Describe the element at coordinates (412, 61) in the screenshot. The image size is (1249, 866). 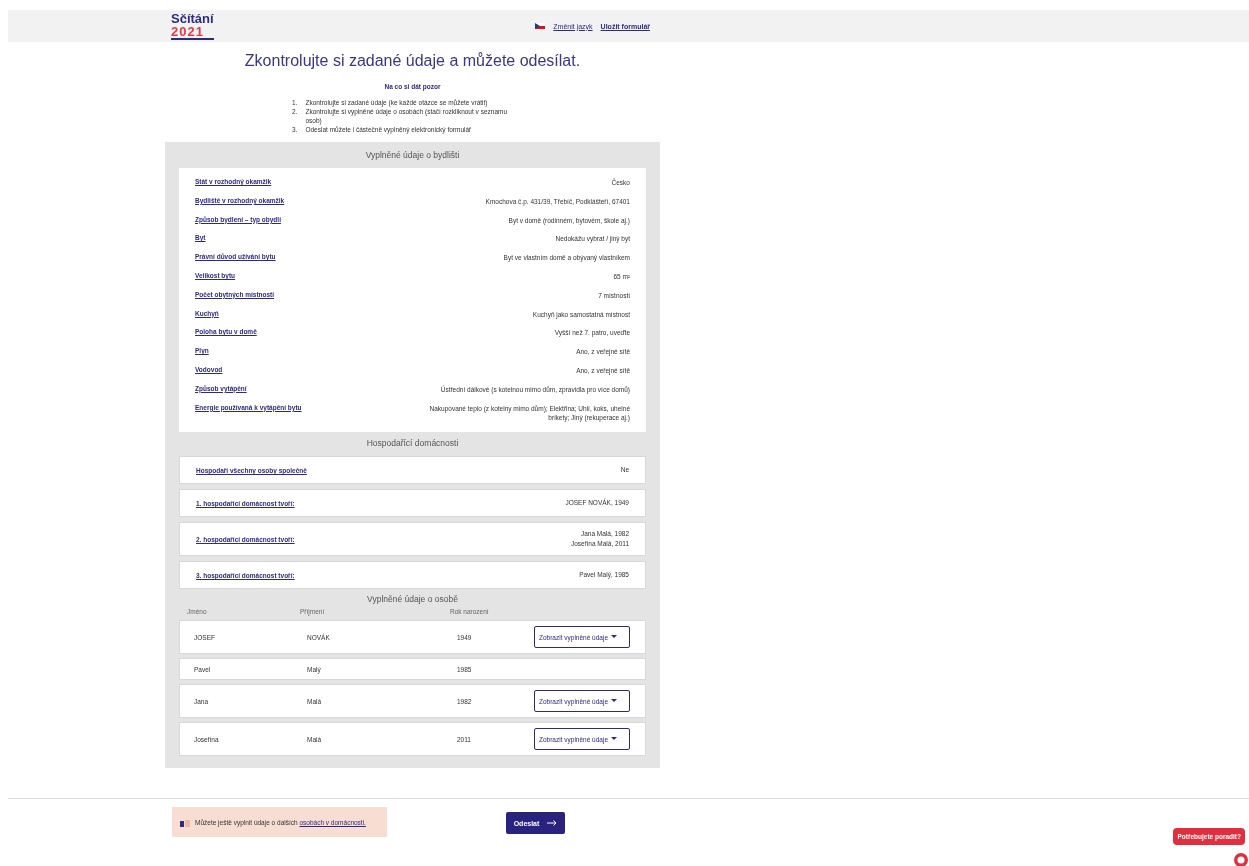
I see `page-title: Zkontrolujte si zadané údaje a můžete odesílat.` at that location.